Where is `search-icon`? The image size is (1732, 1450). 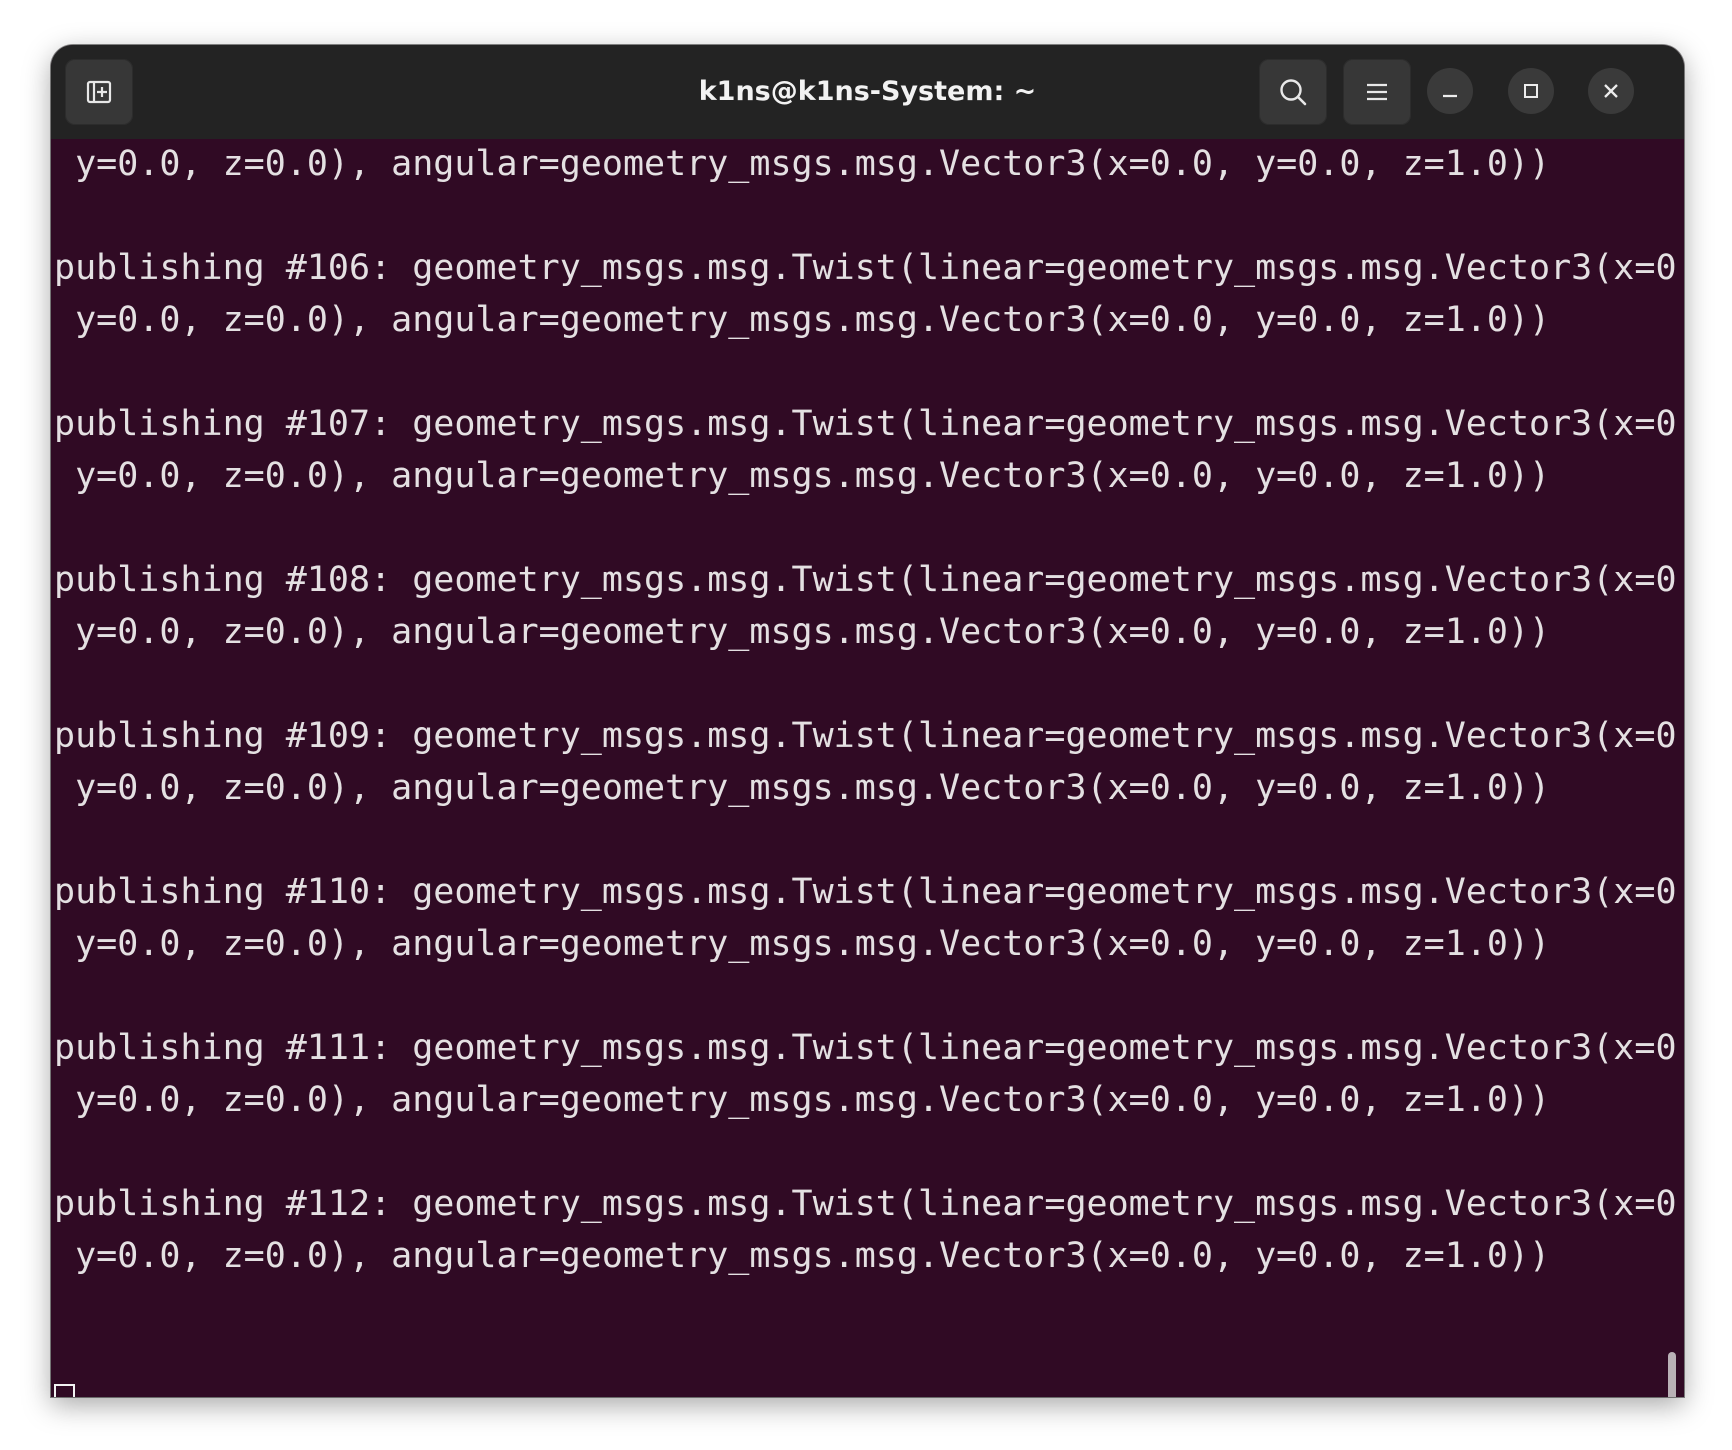
search-icon is located at coordinates (1293, 92).